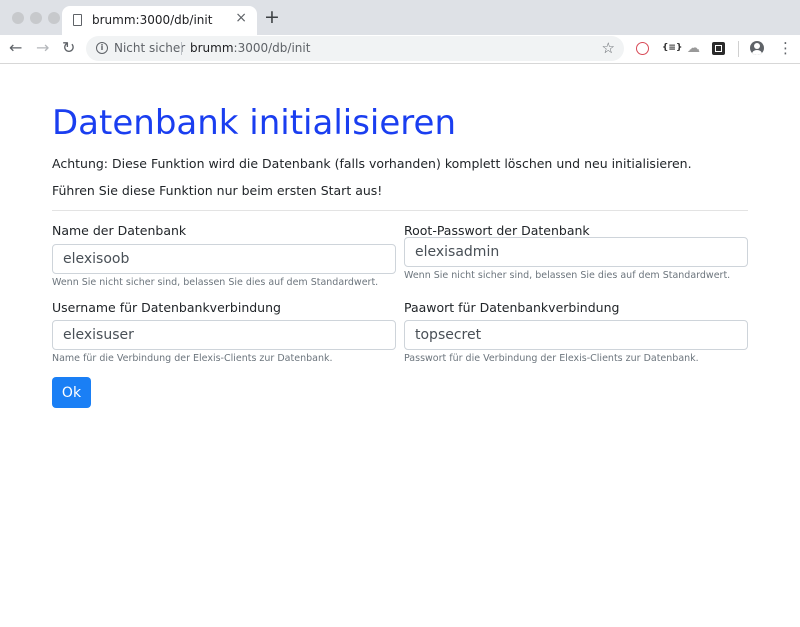 The image size is (800, 627). I want to click on info-icon: i, so click(102, 48).